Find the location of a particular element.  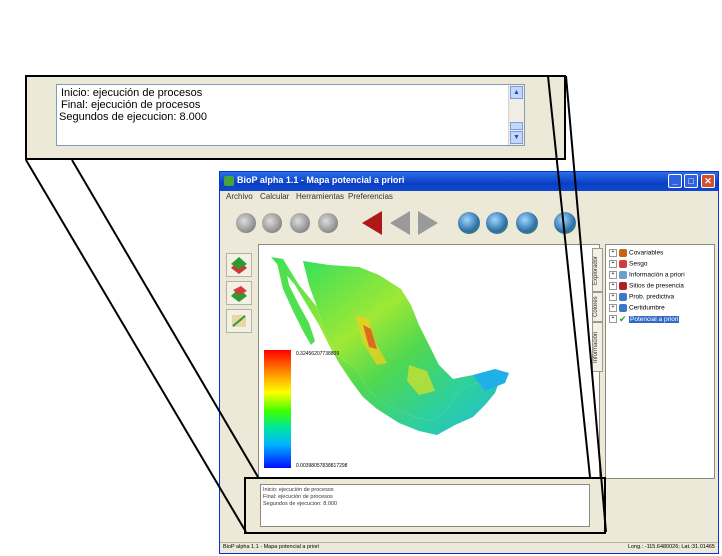

maximize-button: □ is located at coordinates (691, 181).